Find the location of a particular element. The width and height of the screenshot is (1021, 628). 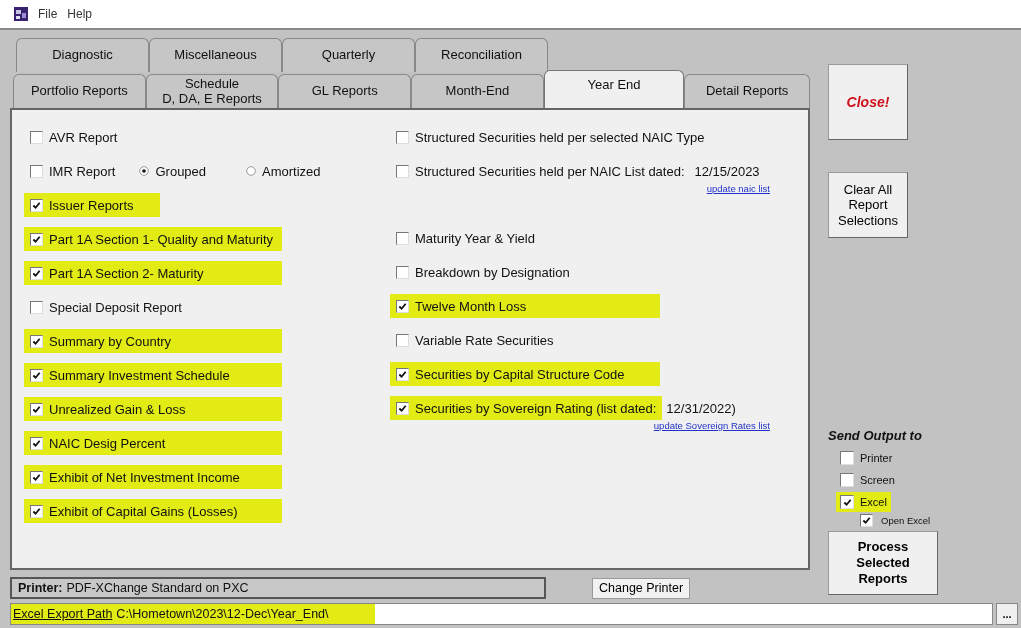

tab: Month-End is located at coordinates (477, 91).